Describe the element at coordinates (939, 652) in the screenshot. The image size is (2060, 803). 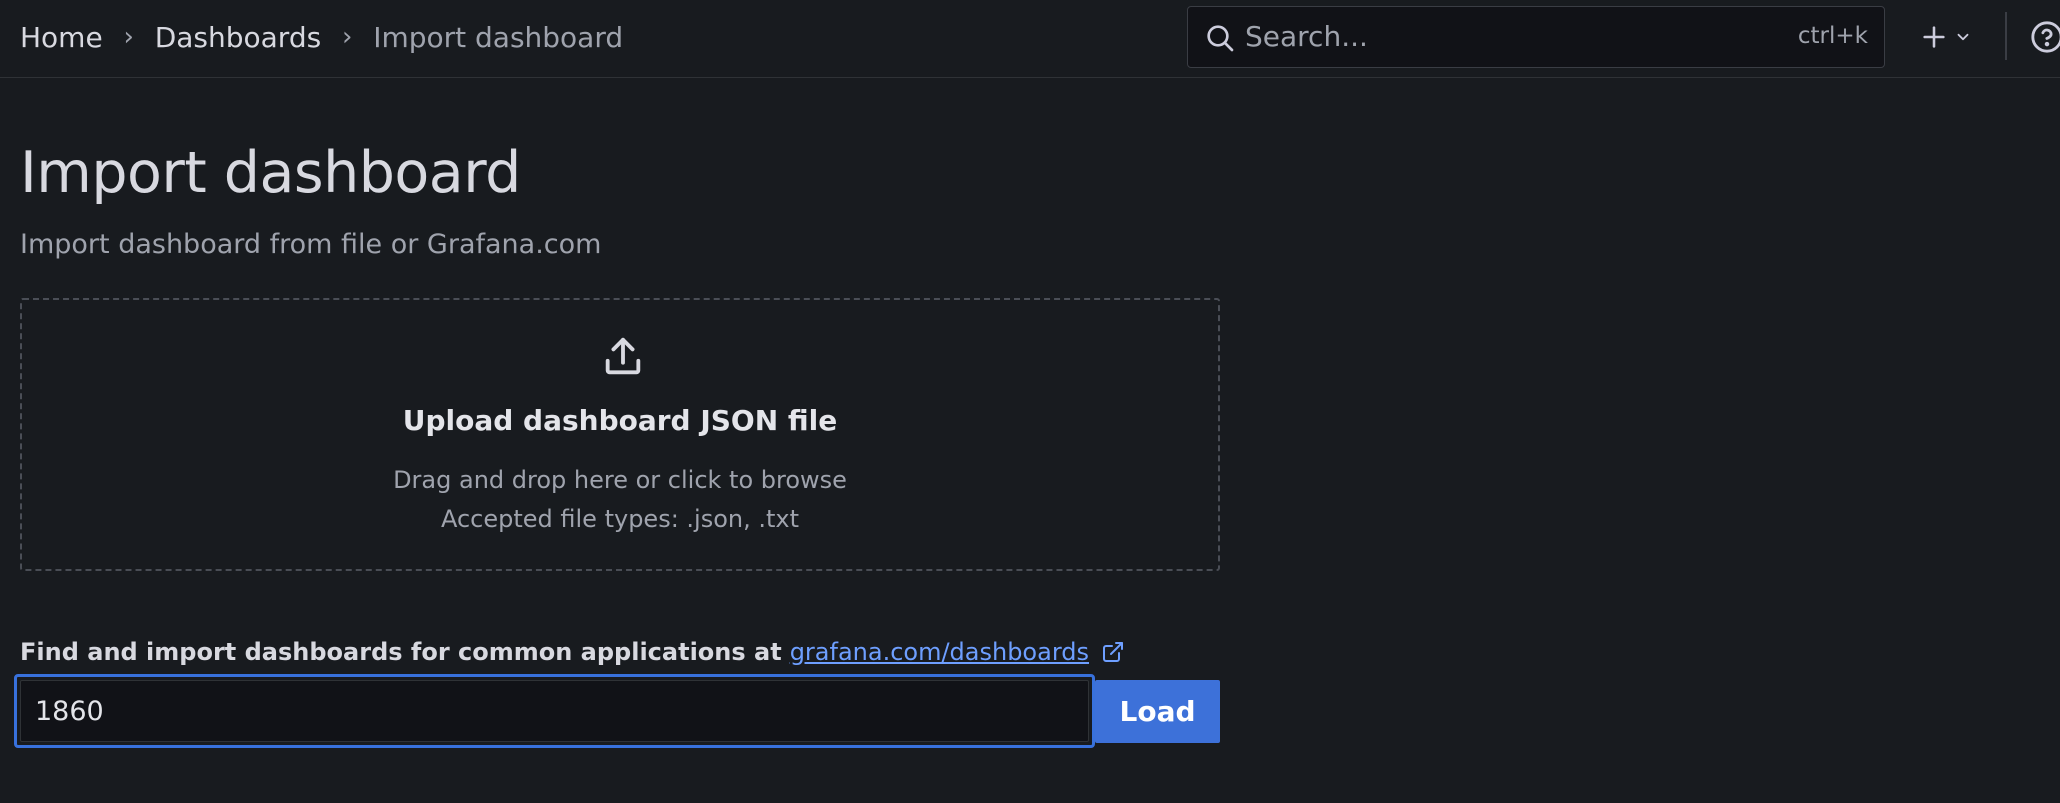
I see `grafana-com-link: grafana.com/dashboards` at that location.